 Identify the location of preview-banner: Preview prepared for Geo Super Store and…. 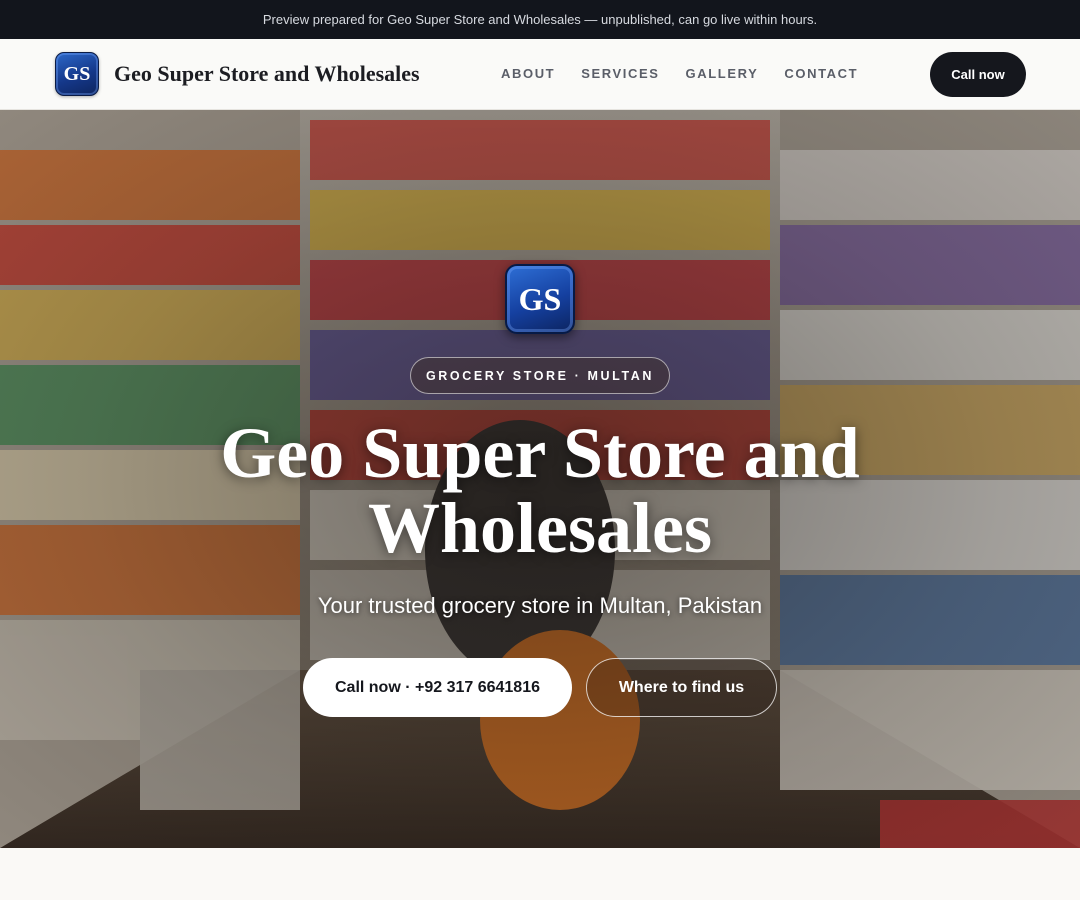
(540, 19).